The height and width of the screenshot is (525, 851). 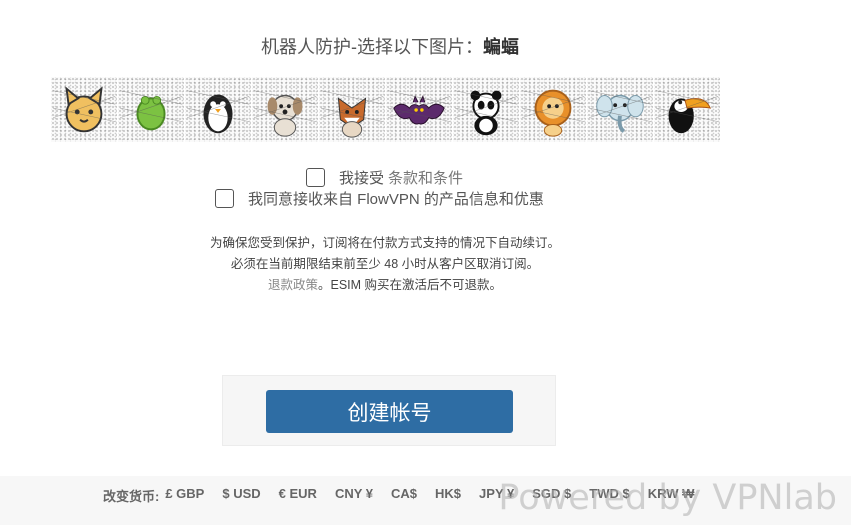 What do you see at coordinates (224, 198) in the screenshot?
I see `marketing-checkbox` at bounding box center [224, 198].